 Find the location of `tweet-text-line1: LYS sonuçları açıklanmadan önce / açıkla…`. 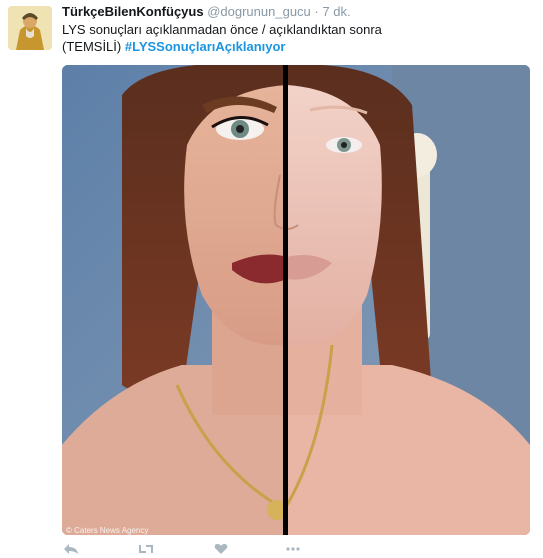

tweet-text-line1: LYS sonuçları açıklanmadan önce / açıkla… is located at coordinates (222, 29).